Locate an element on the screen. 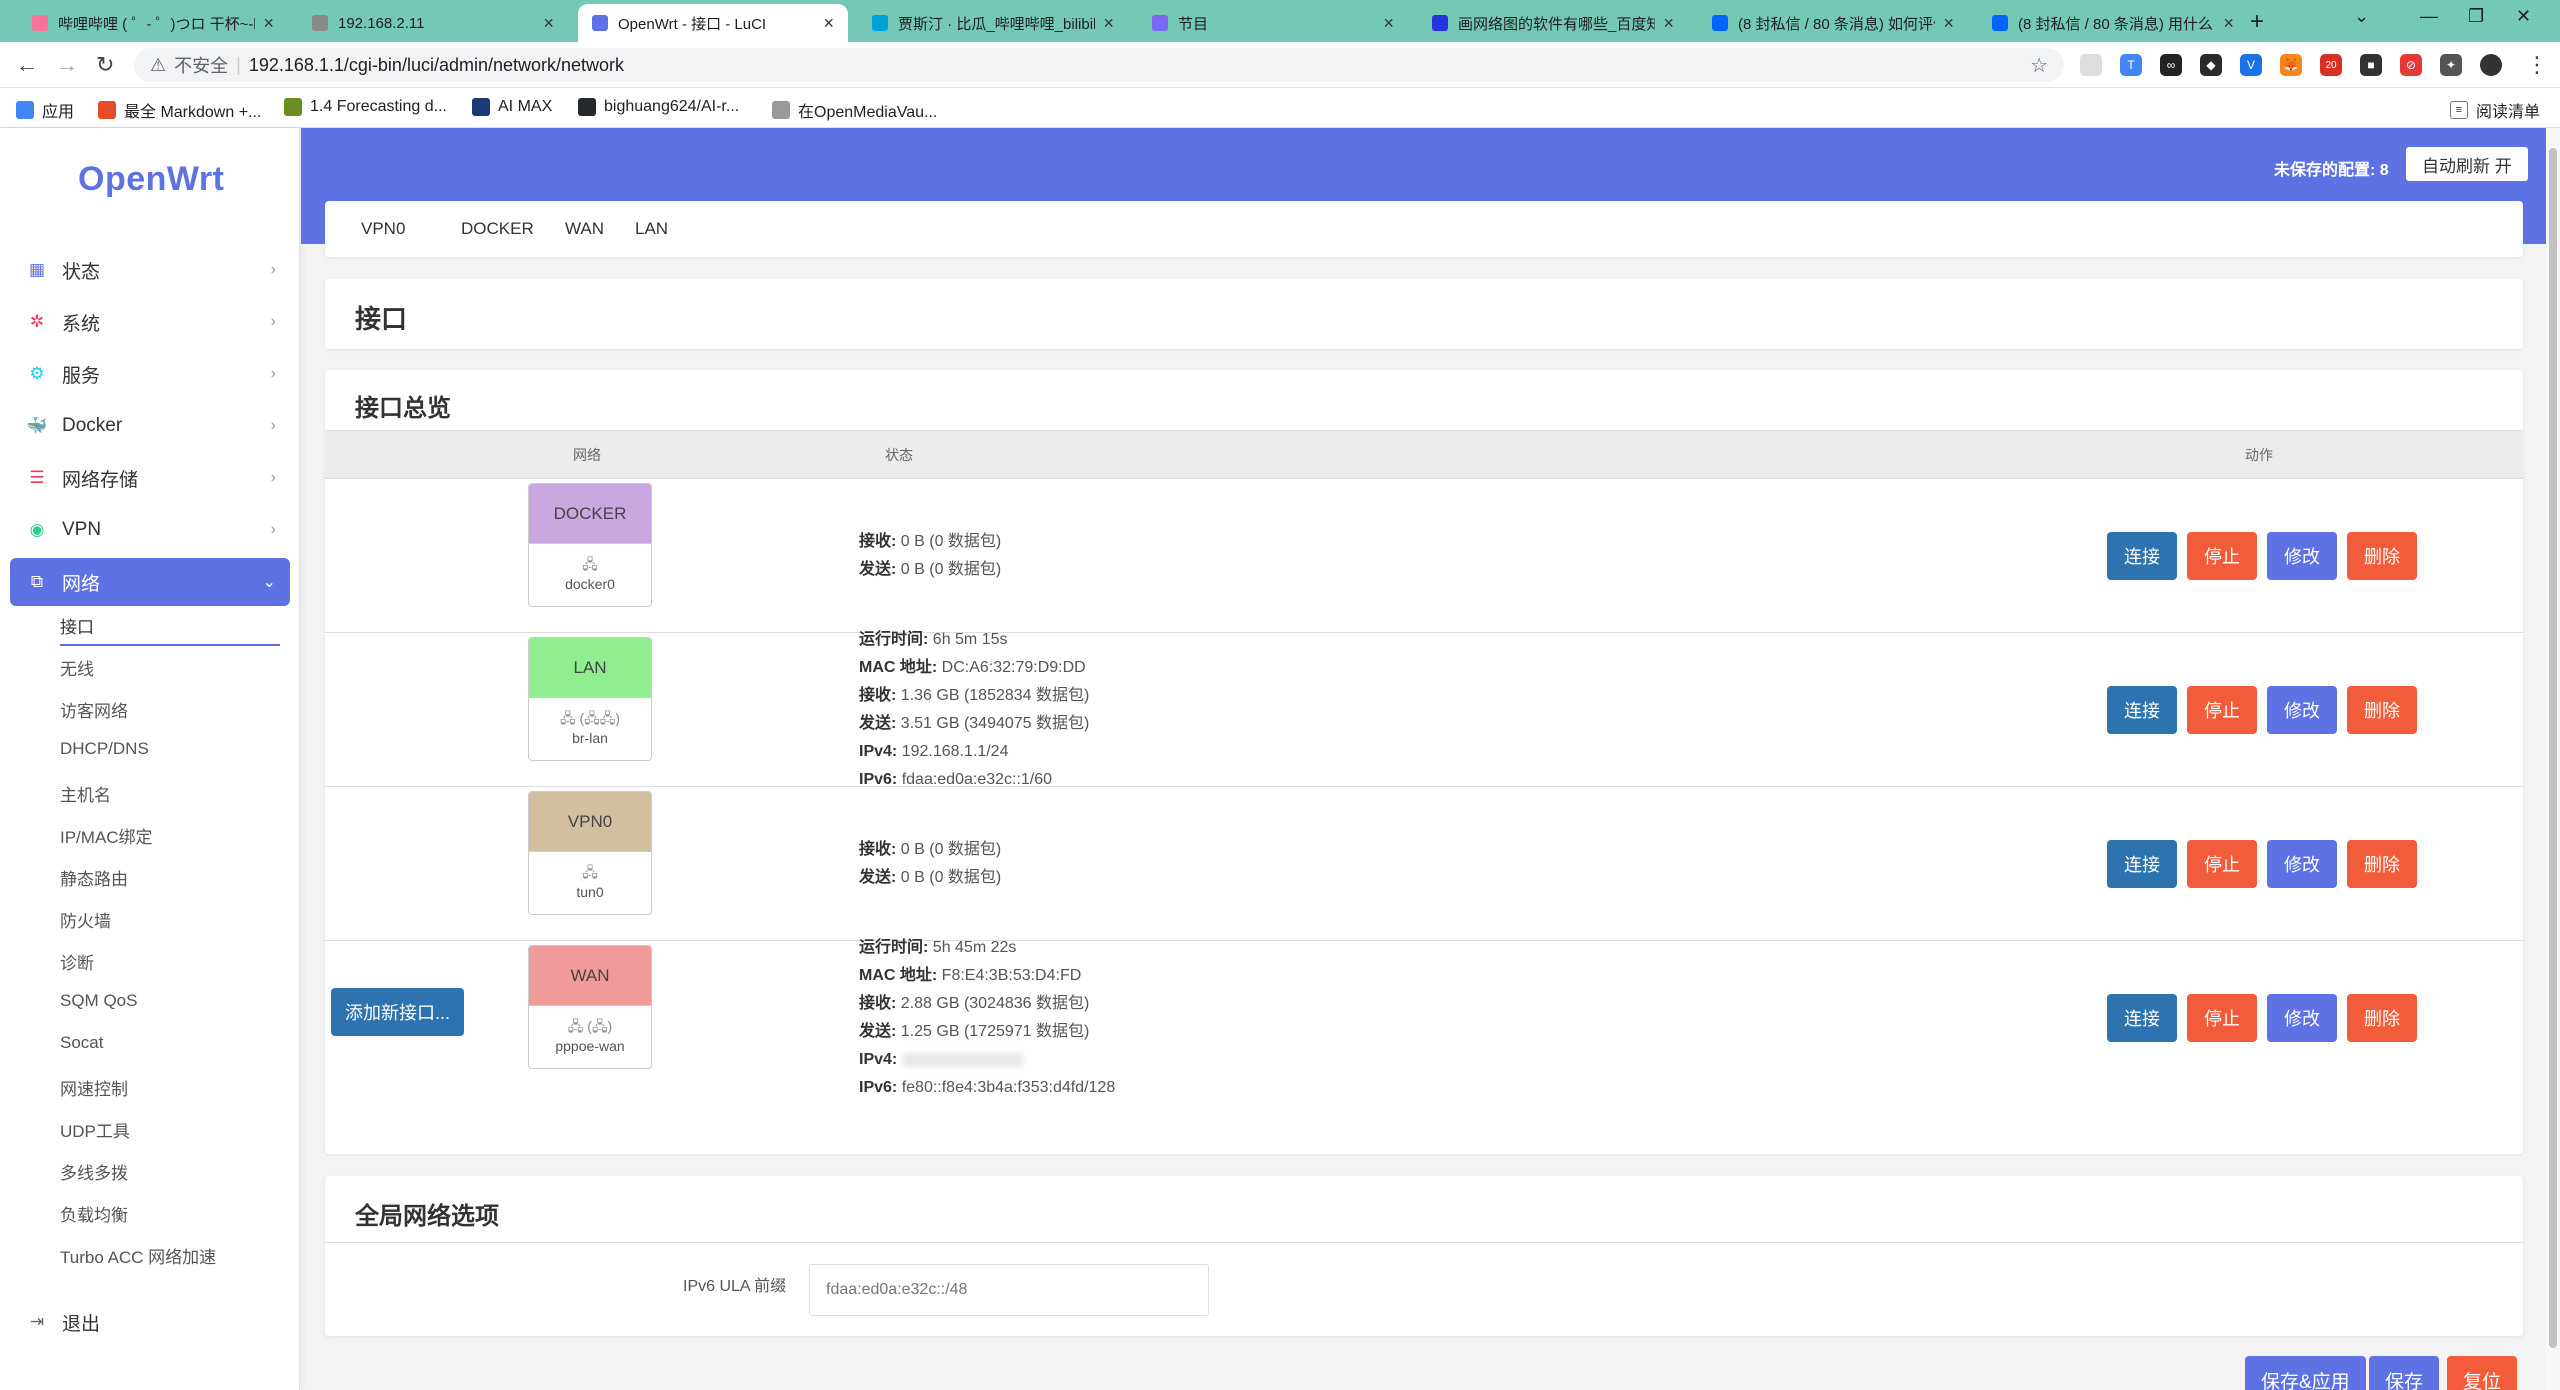 Image resolution: width=2560 pixels, height=1390 pixels. sidebar-subitem: 静态路由 is located at coordinates (170, 877).